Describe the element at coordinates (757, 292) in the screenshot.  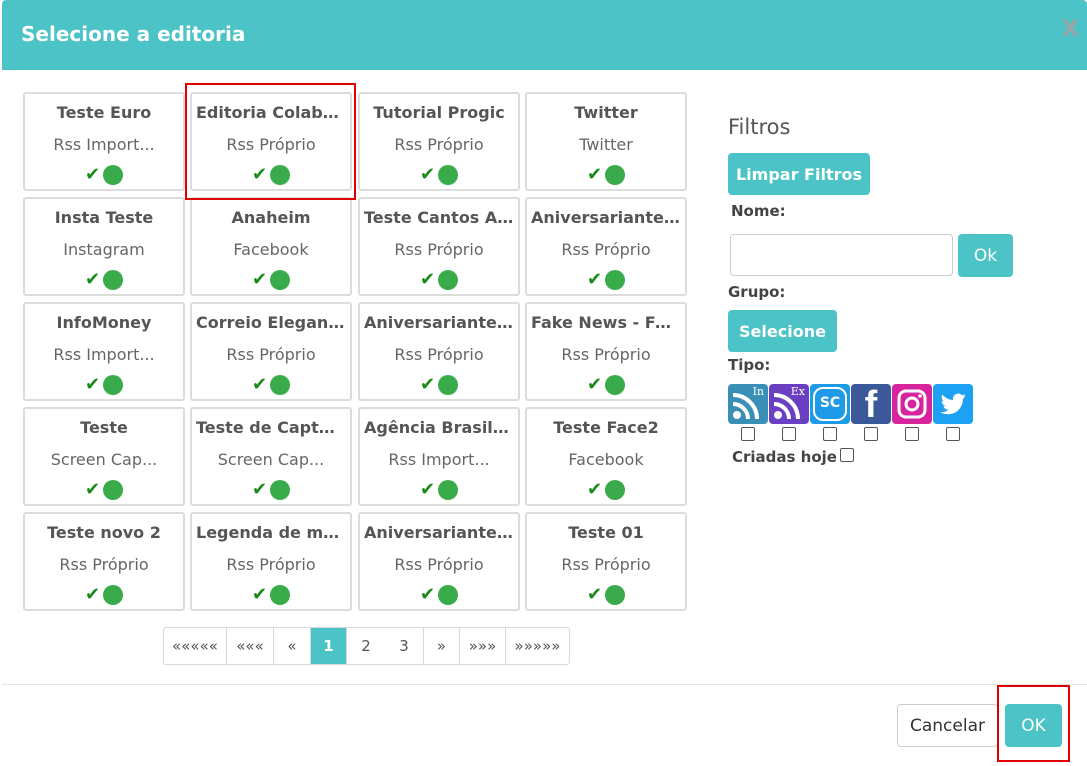
I see `group-label: Grupo:` at that location.